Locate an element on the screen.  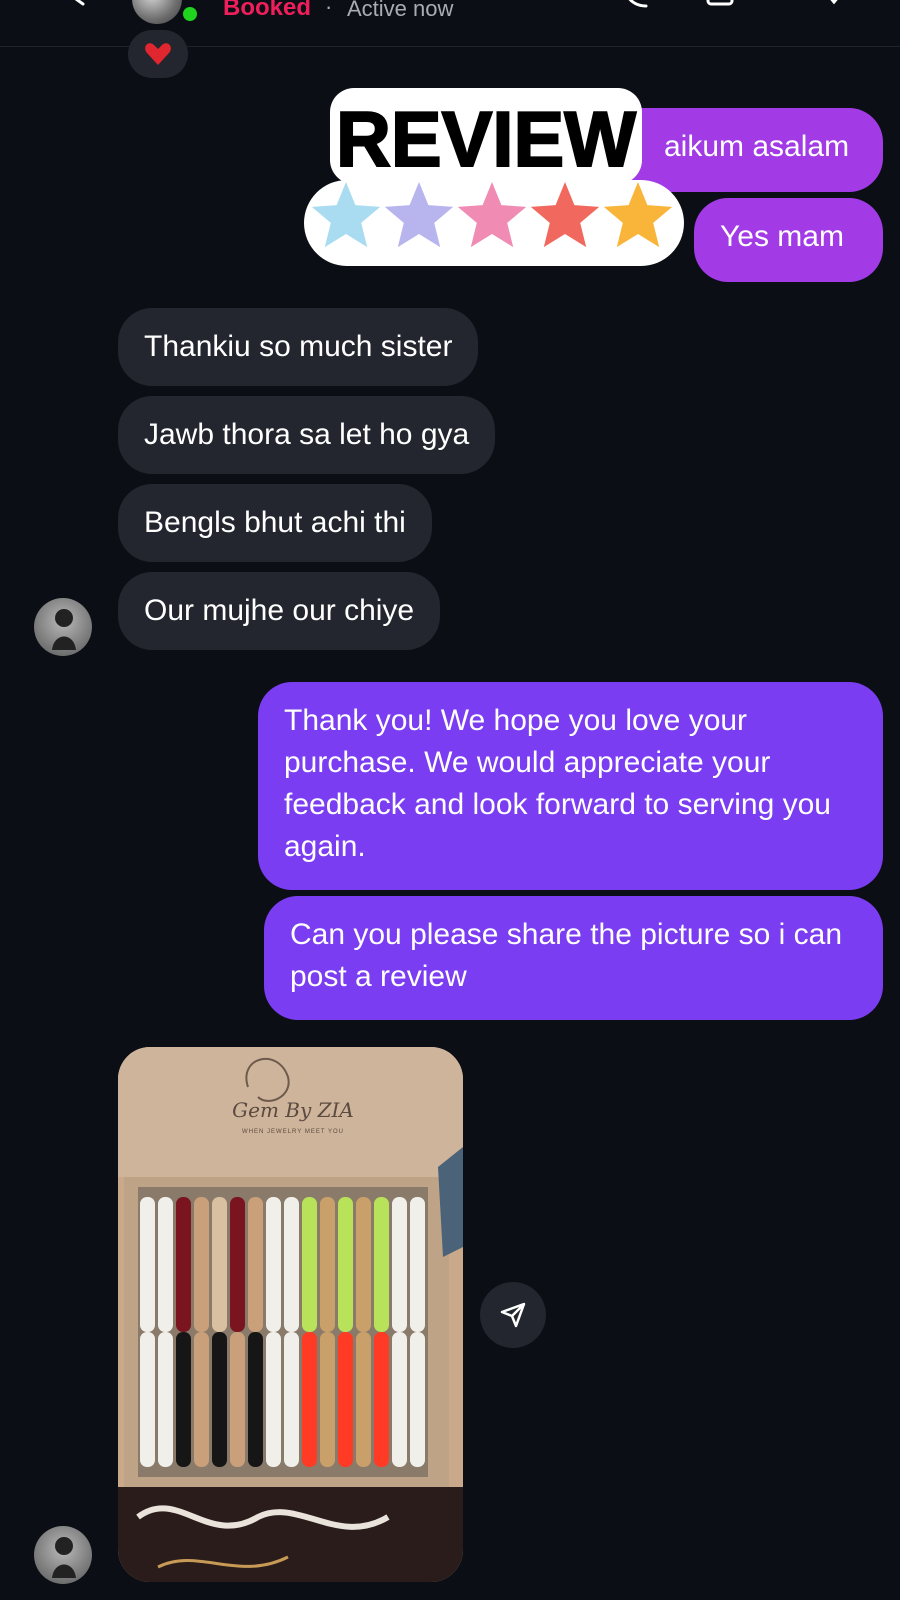
sent-message: Yes mam is located at coordinates (788, 240).